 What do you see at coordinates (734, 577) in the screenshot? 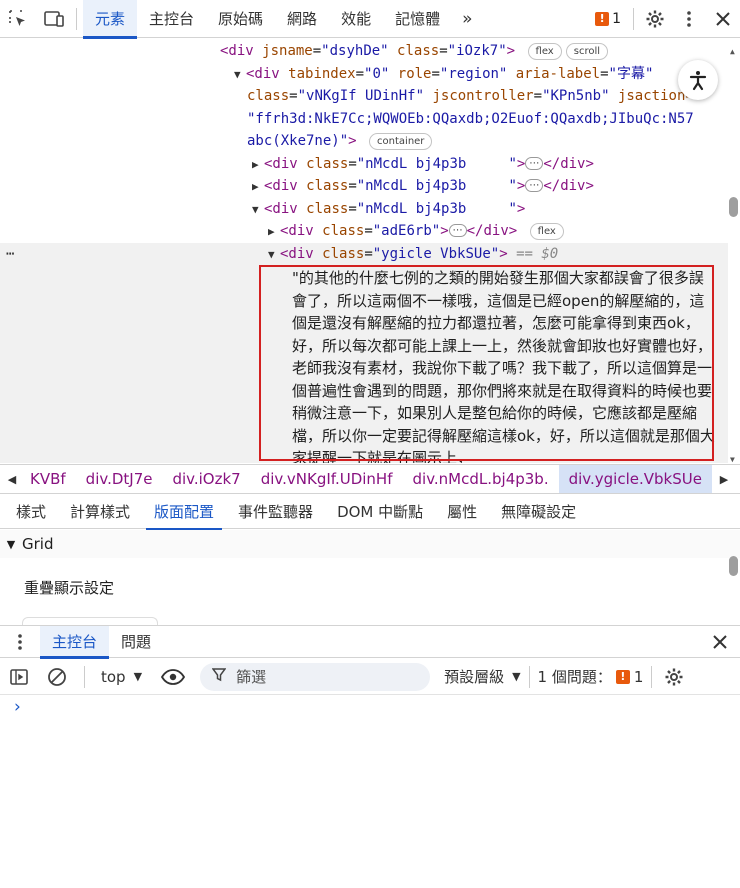
I see `layout-panel-scrollbar` at bounding box center [734, 577].